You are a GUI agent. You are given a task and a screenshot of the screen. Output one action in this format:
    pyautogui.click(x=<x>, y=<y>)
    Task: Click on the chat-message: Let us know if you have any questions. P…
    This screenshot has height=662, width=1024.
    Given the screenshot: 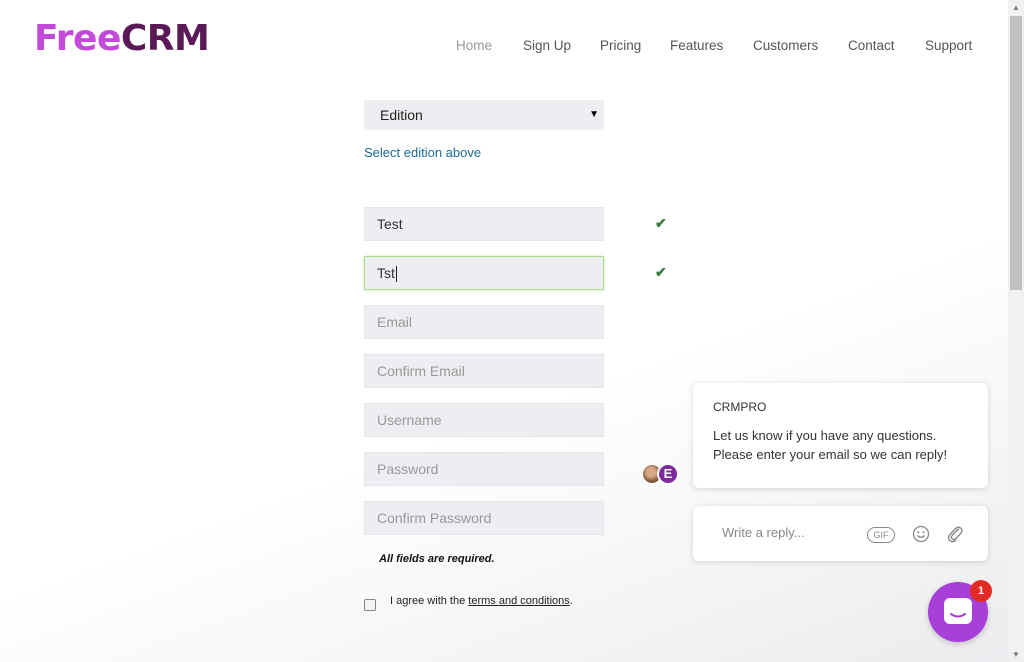 What is the action you would take?
    pyautogui.click(x=830, y=445)
    